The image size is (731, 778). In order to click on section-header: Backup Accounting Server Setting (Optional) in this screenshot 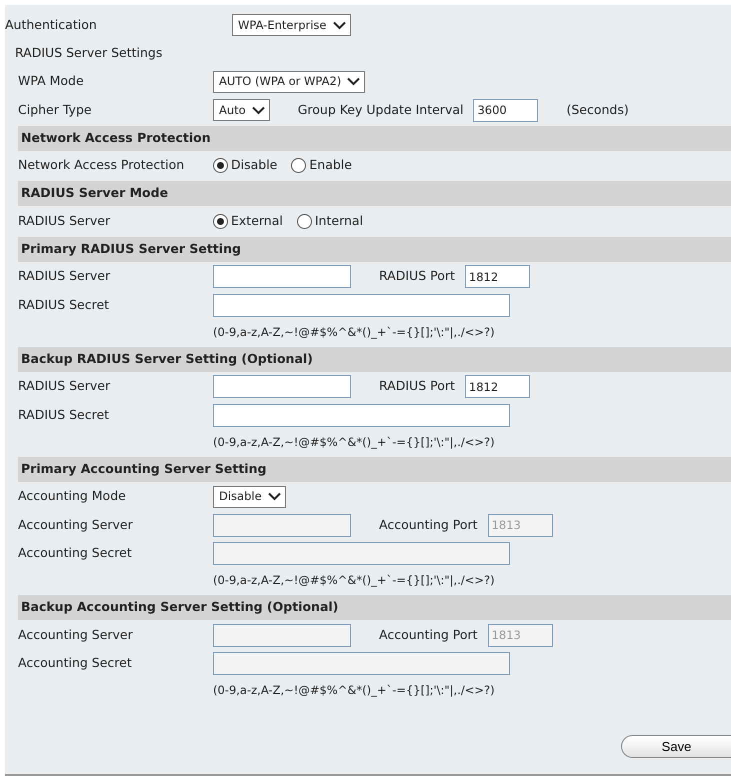, I will do `click(374, 607)`.